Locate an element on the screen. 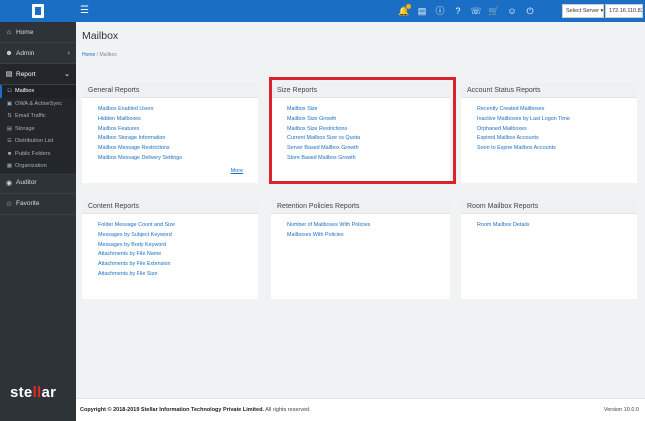 This screenshot has height=421, width=645. sidebar-subitem-owa-activesync: ▣ OWA & ActiveSync is located at coordinates (38, 104).